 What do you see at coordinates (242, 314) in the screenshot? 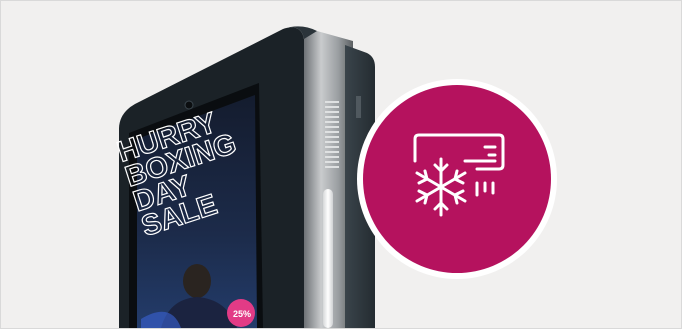
I see `sale-sticker-text: 25%` at bounding box center [242, 314].